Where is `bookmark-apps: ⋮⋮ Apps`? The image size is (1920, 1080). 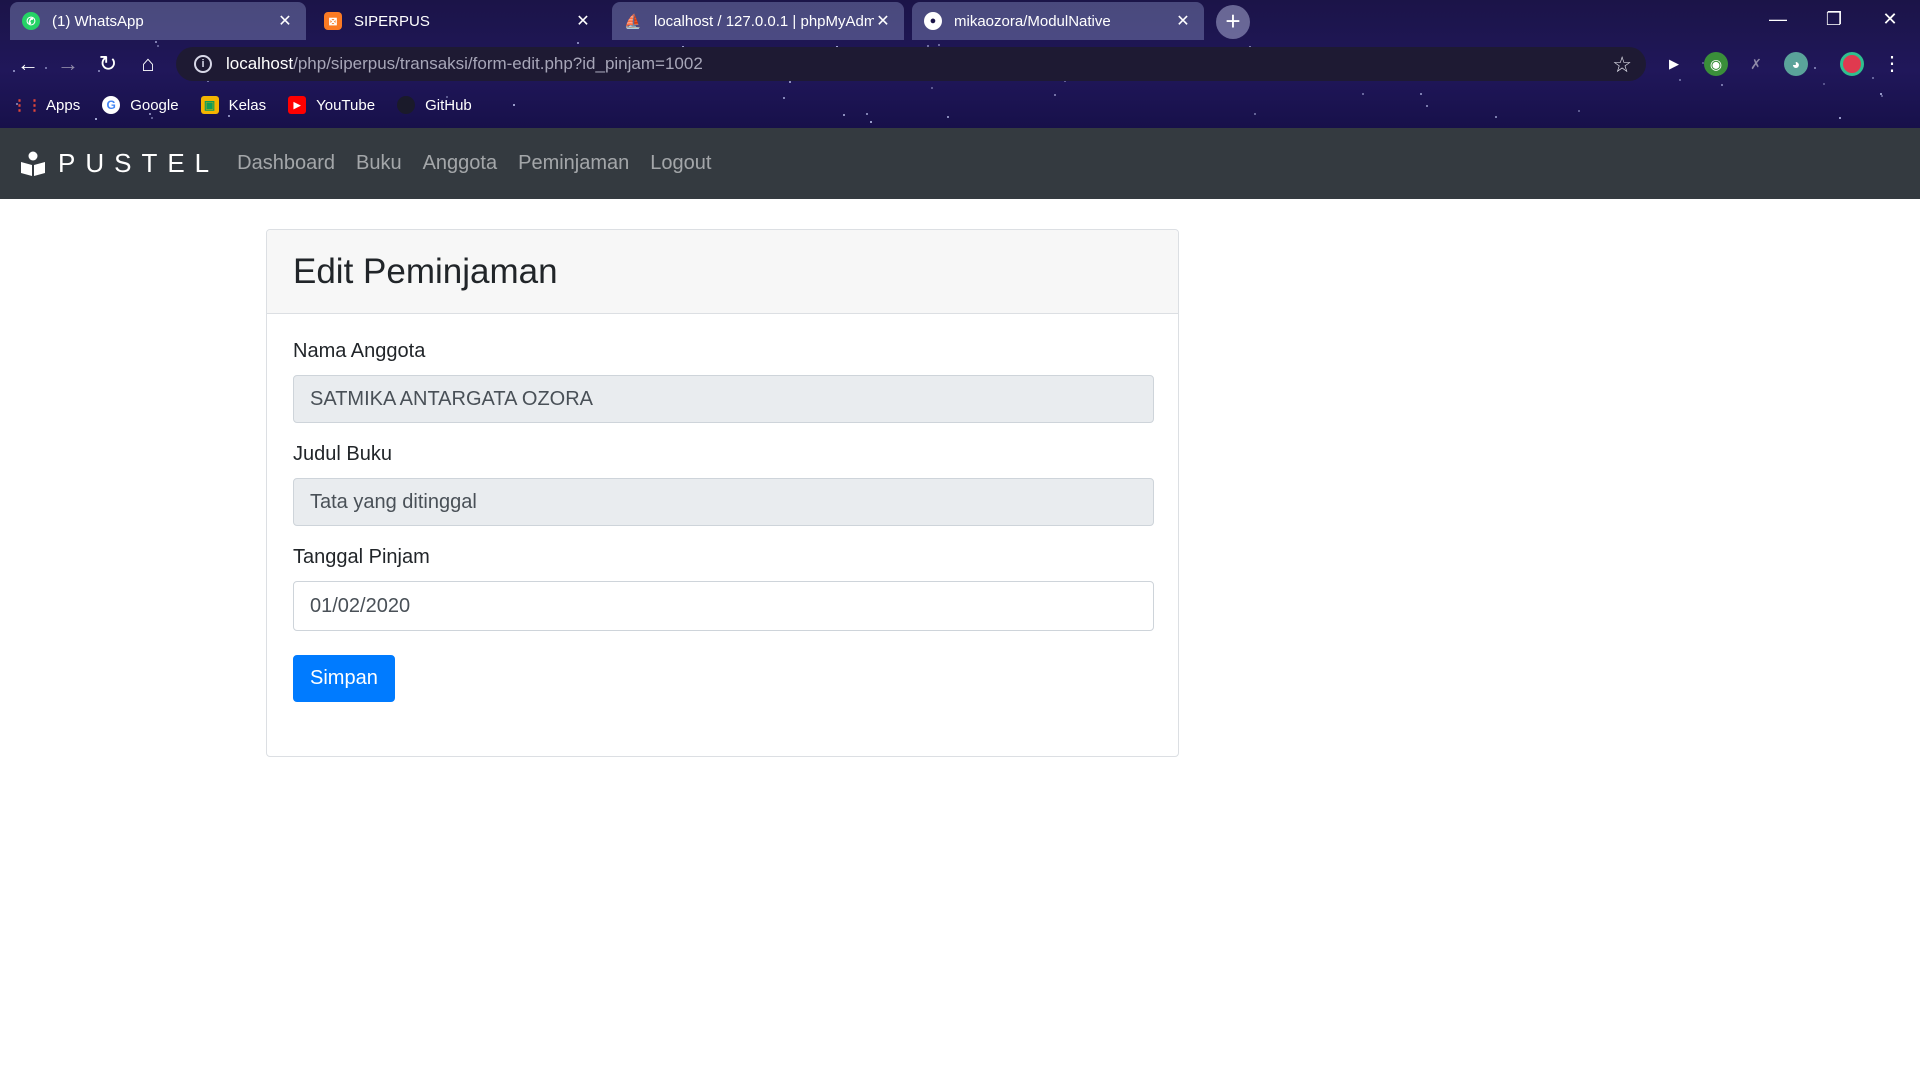
bookmark-apps: ⋮⋮ Apps is located at coordinates (46, 105).